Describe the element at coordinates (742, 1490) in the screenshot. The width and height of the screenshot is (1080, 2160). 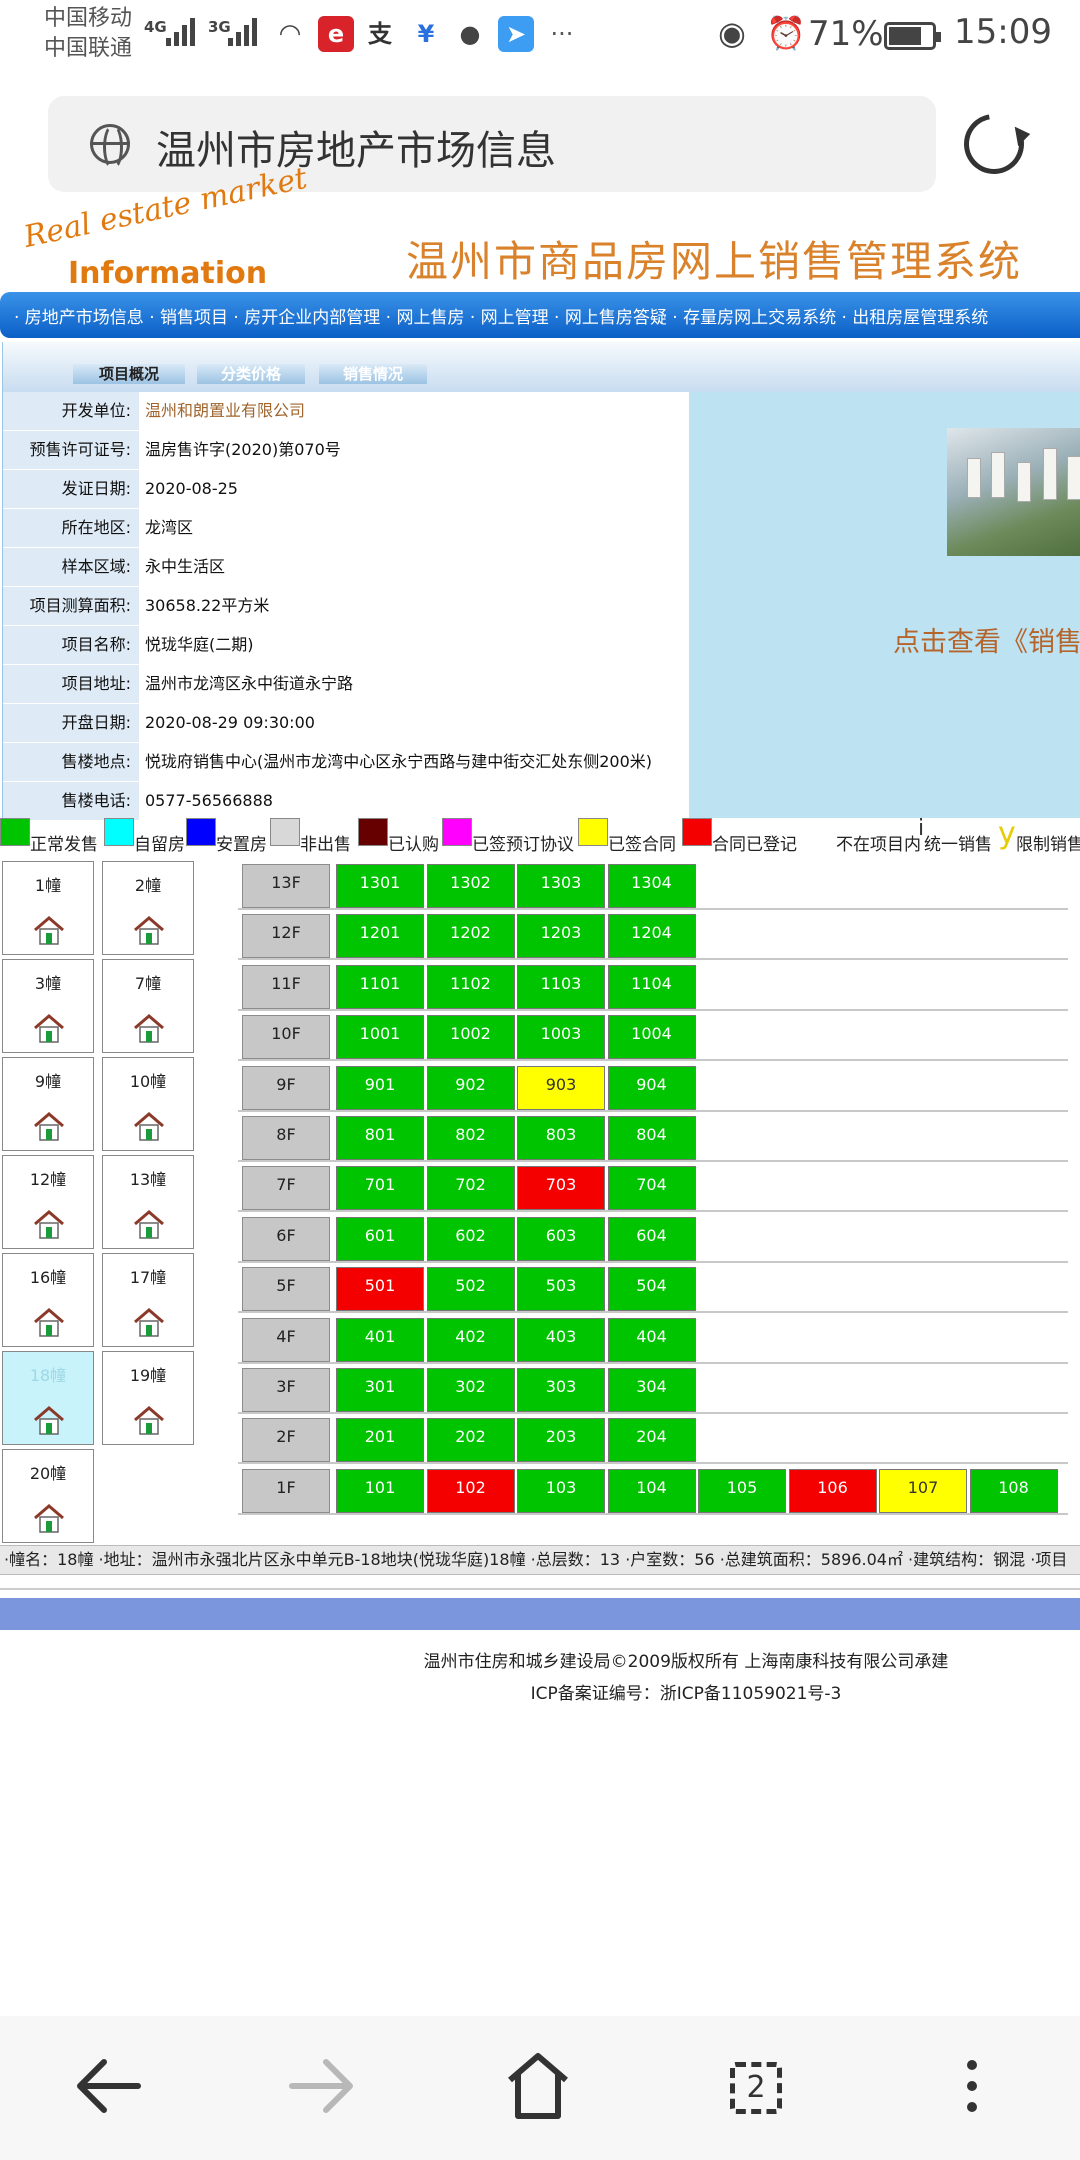
I see `unit-cell: 105` at that location.